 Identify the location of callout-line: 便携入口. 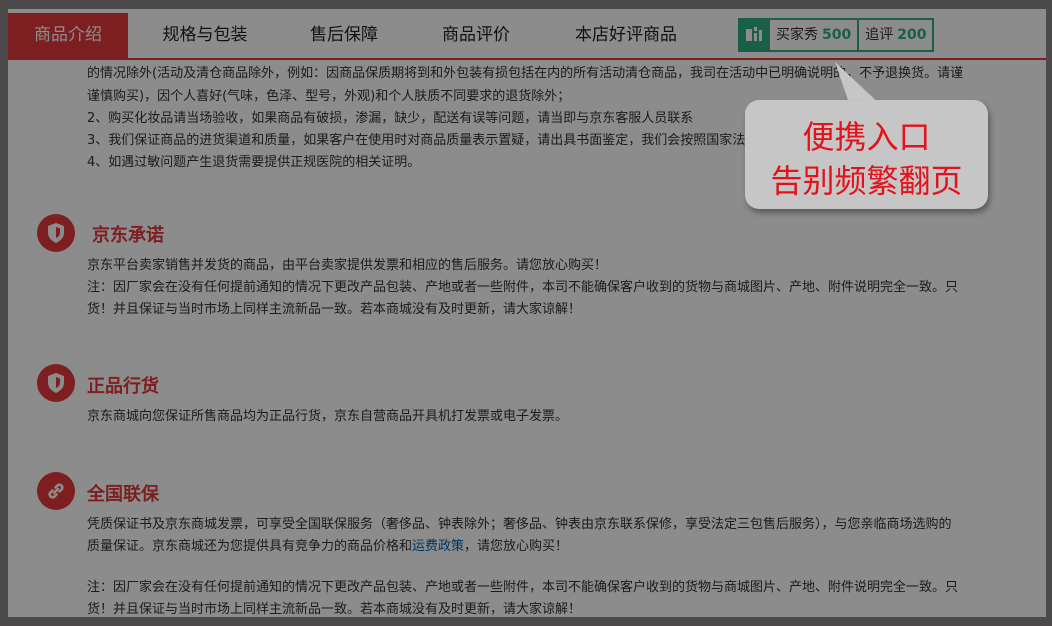
(866, 137).